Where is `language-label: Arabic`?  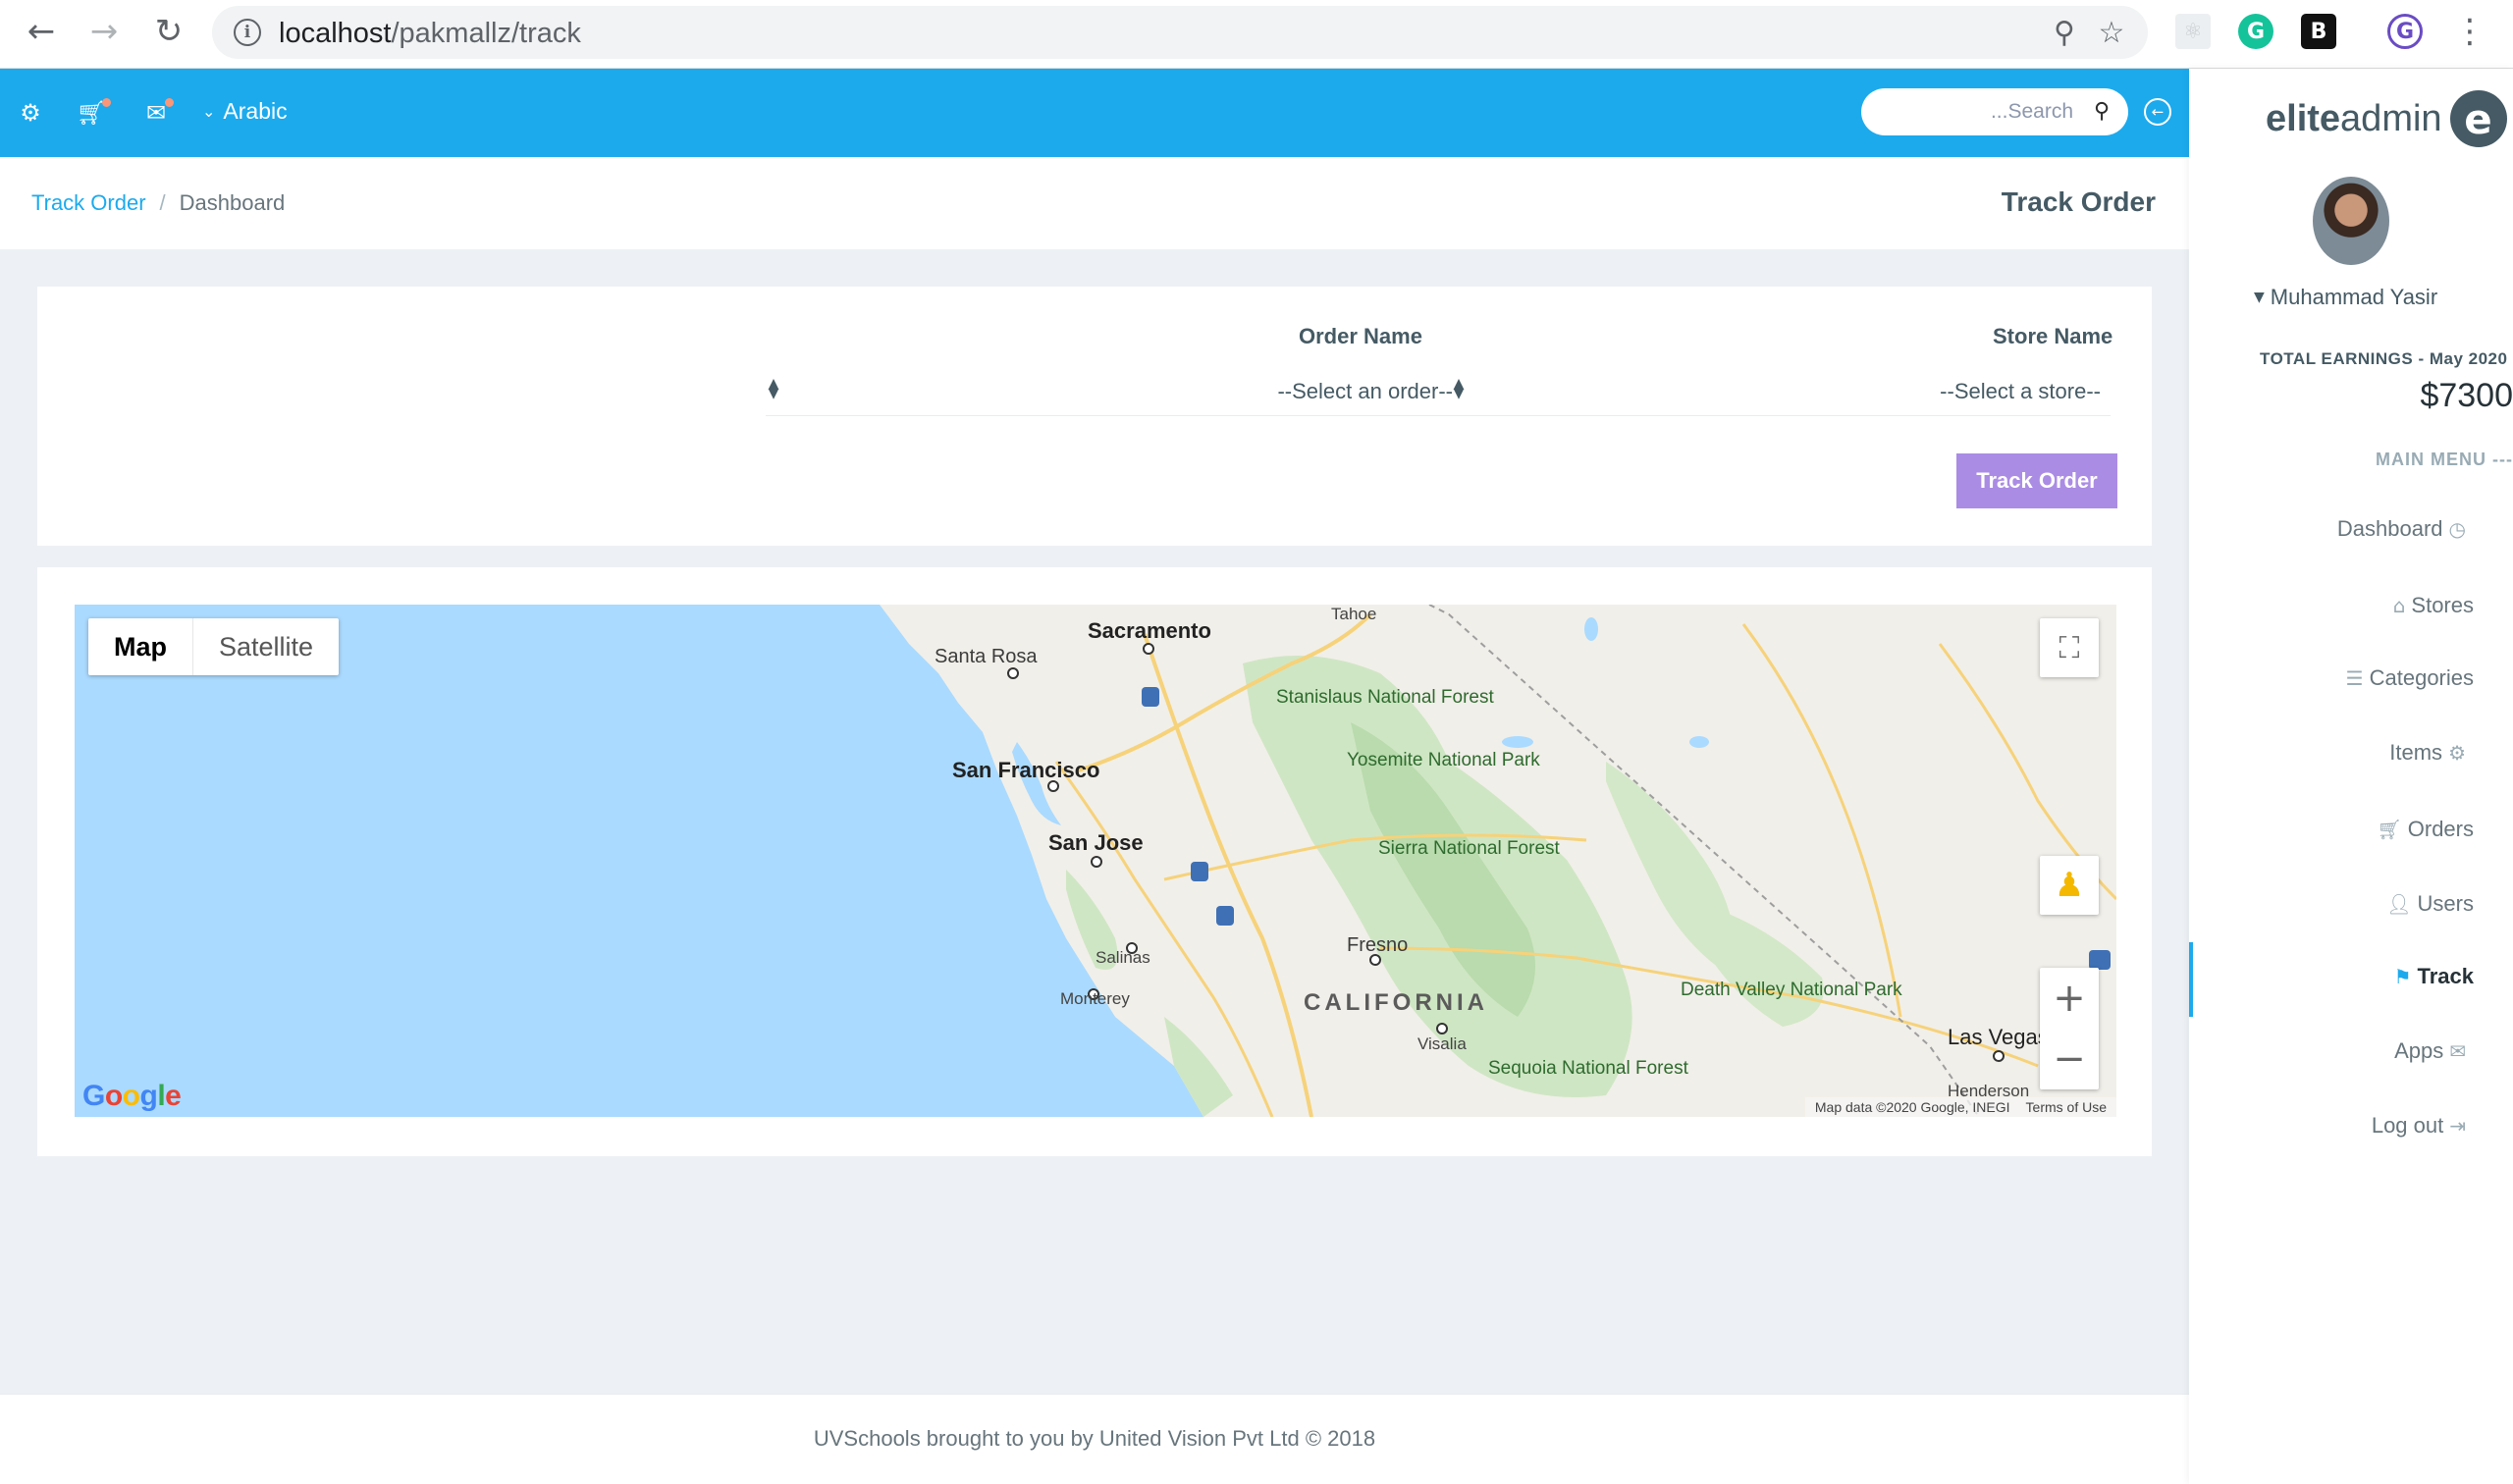
language-label: Arabic is located at coordinates (255, 111).